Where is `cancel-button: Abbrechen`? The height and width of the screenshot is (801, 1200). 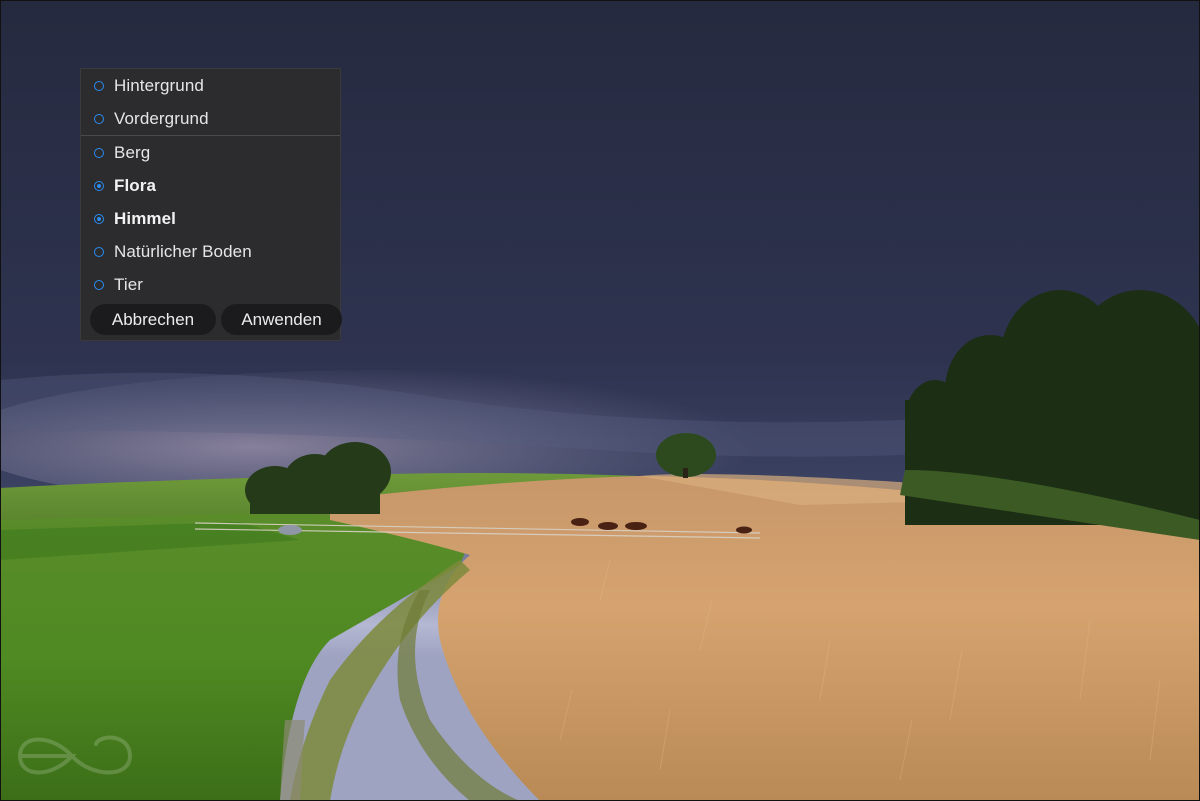
cancel-button: Abbrechen is located at coordinates (153, 319).